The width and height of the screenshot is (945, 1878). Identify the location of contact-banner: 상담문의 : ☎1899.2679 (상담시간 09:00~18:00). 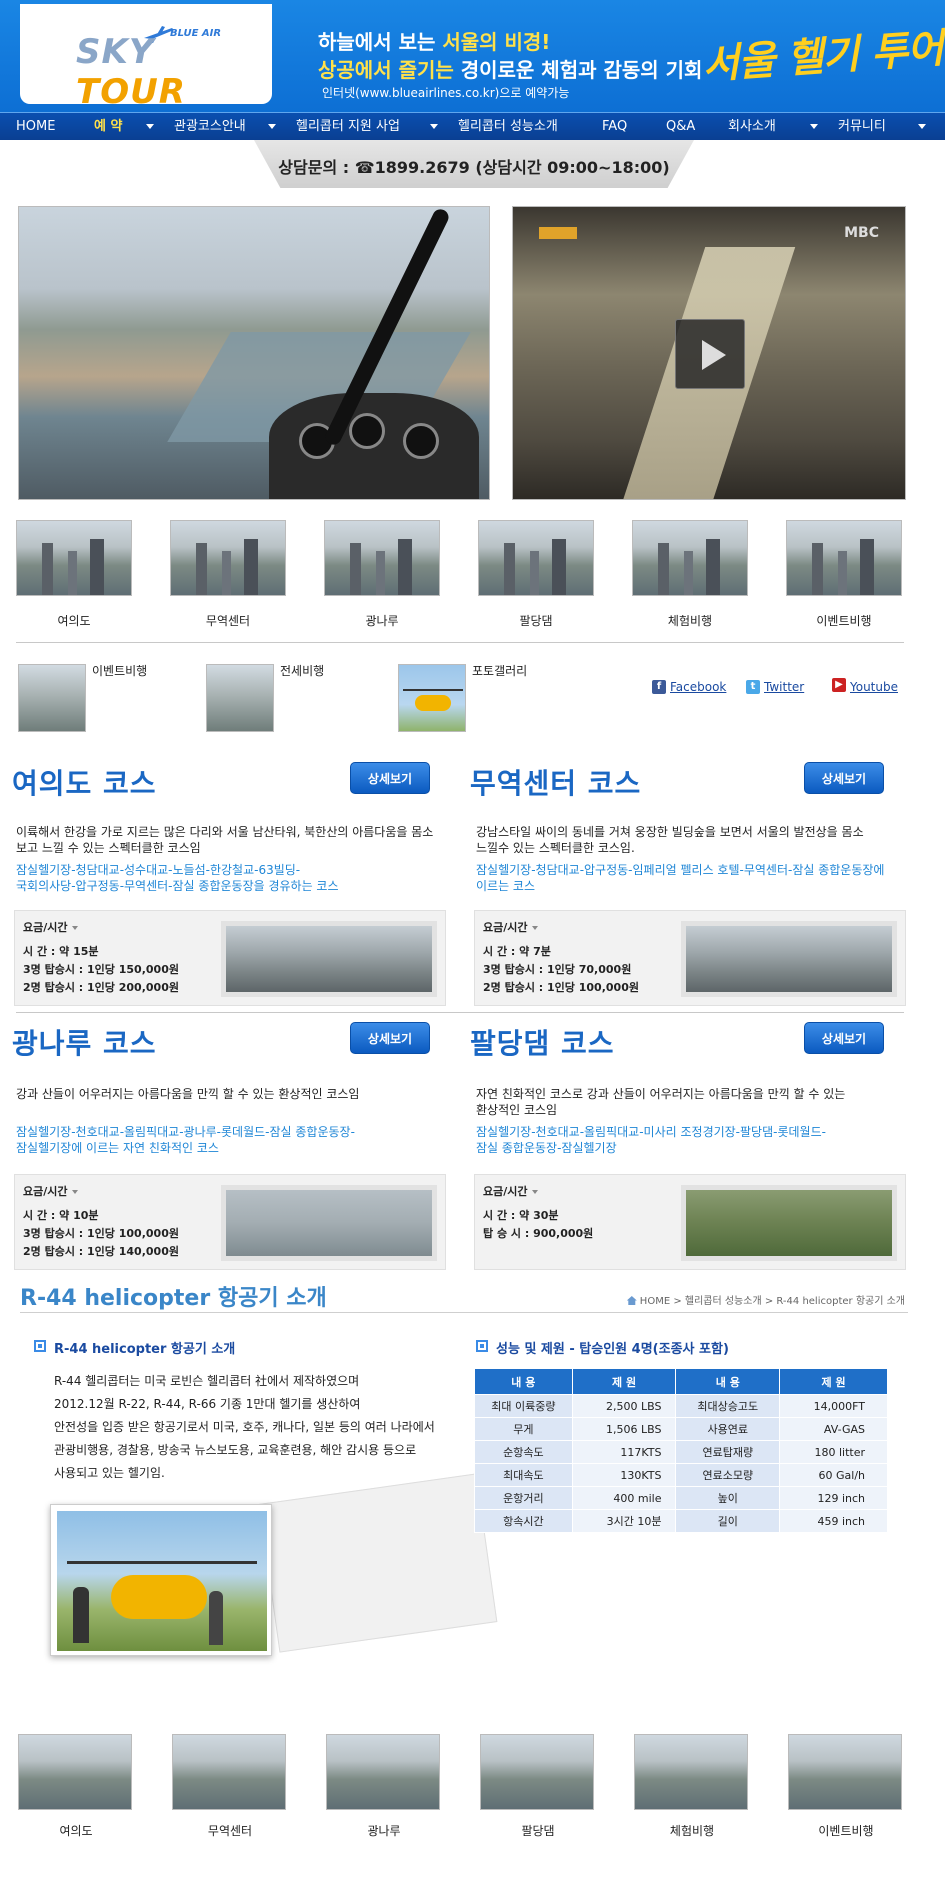
(474, 164).